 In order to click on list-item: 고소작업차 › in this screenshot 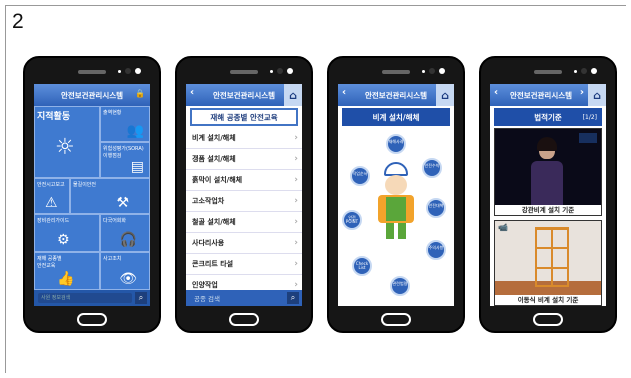, I will do `click(244, 201)`.